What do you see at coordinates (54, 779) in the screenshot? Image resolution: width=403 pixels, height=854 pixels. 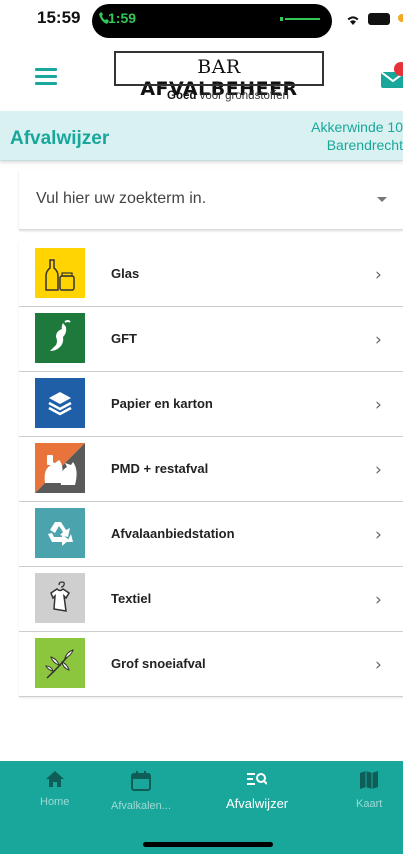 I see `home-icon` at bounding box center [54, 779].